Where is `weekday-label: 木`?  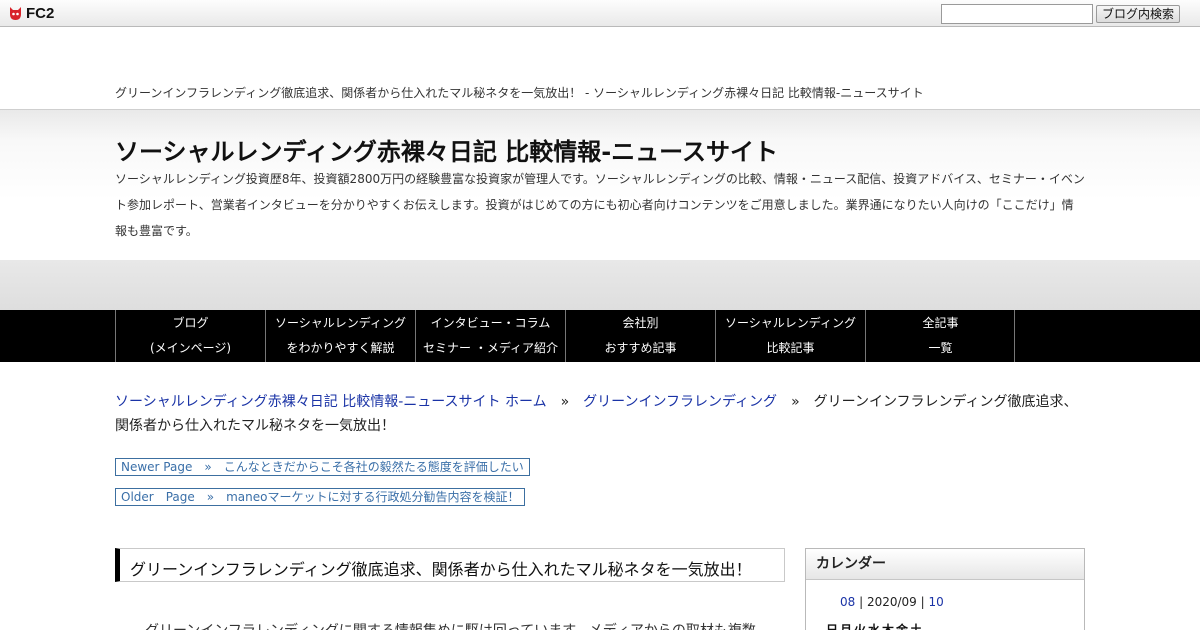
weekday-label: 木 is located at coordinates (888, 626).